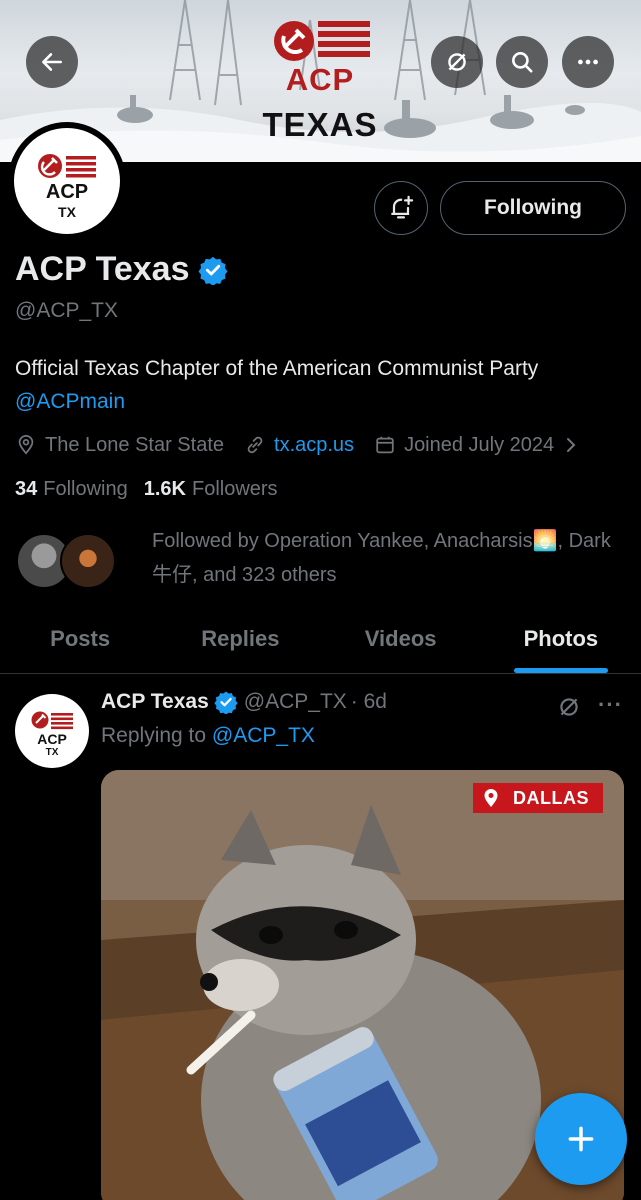 Image resolution: width=641 pixels, height=1200 pixels. What do you see at coordinates (52, 739) in the screenshot?
I see `tweet-avatar-acp-text: ACP` at bounding box center [52, 739].